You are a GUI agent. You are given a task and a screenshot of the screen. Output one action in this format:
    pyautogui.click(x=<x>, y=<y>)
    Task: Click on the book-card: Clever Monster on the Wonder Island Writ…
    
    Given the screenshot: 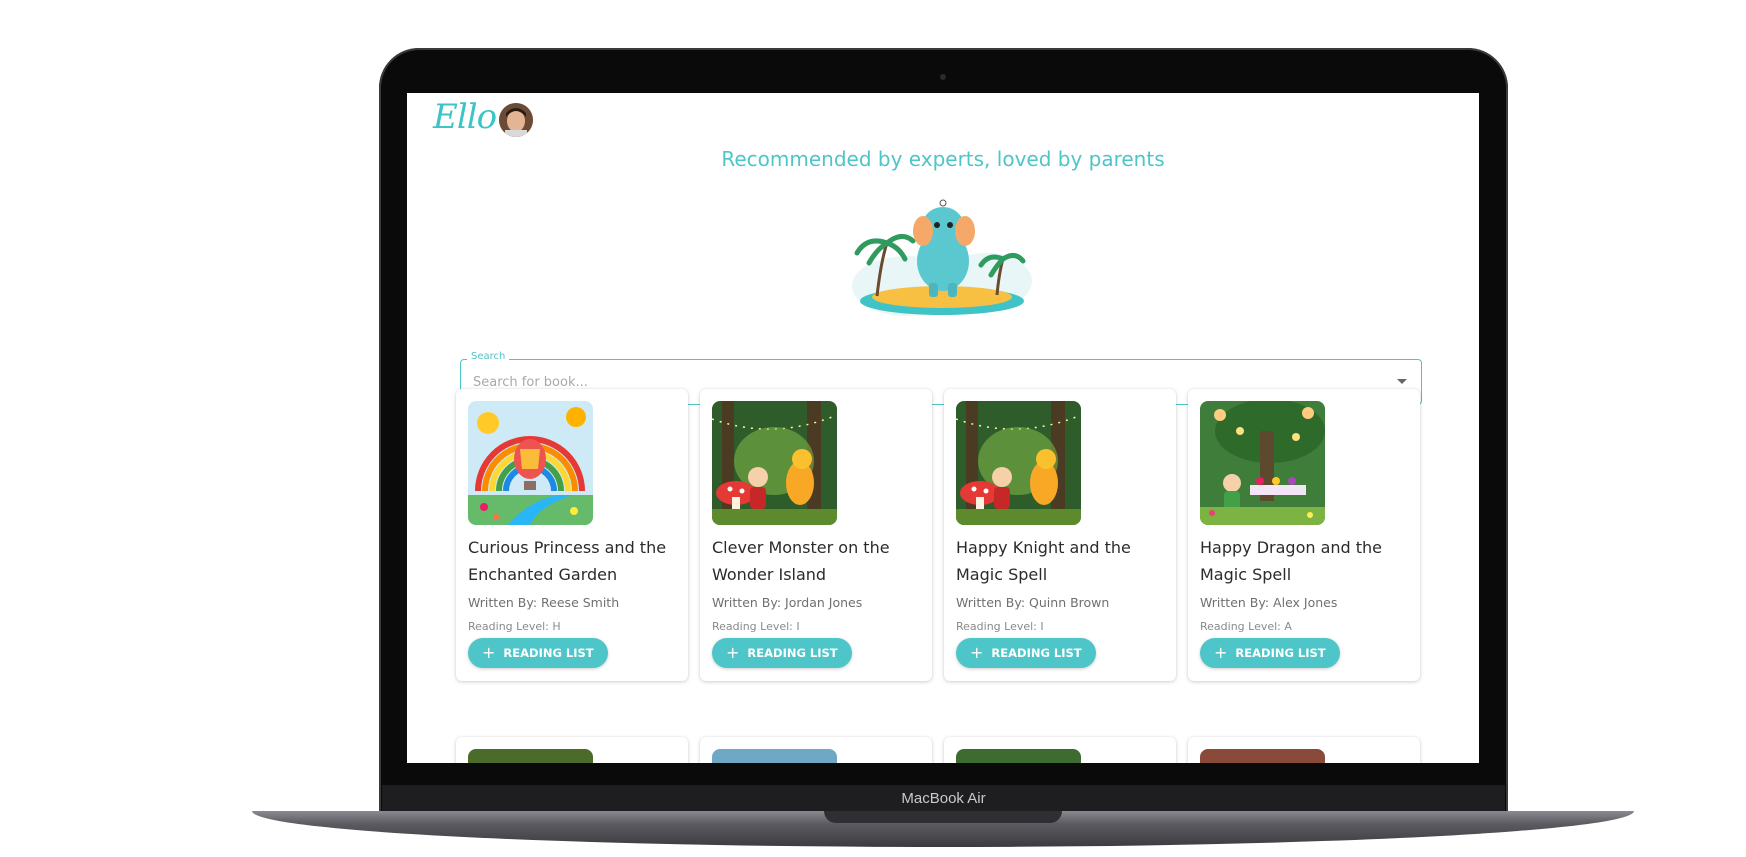 What is the action you would take?
    pyautogui.click(x=816, y=535)
    